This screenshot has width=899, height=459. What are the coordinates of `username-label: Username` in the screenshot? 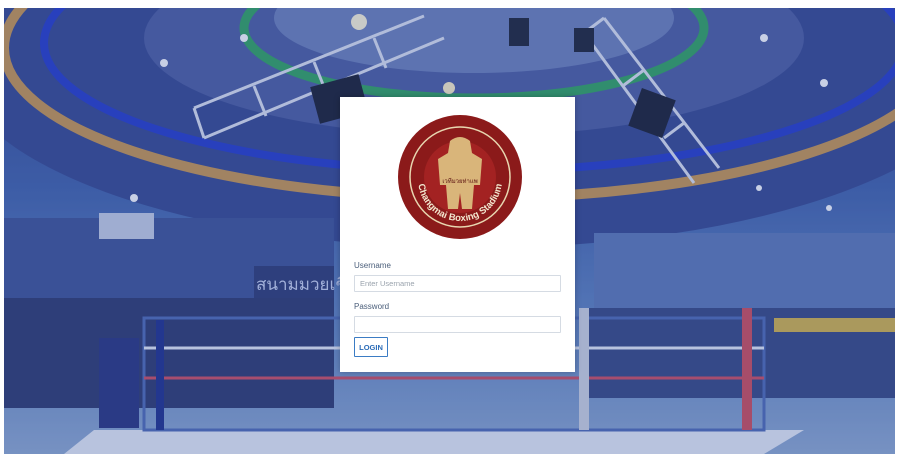 It's located at (372, 265).